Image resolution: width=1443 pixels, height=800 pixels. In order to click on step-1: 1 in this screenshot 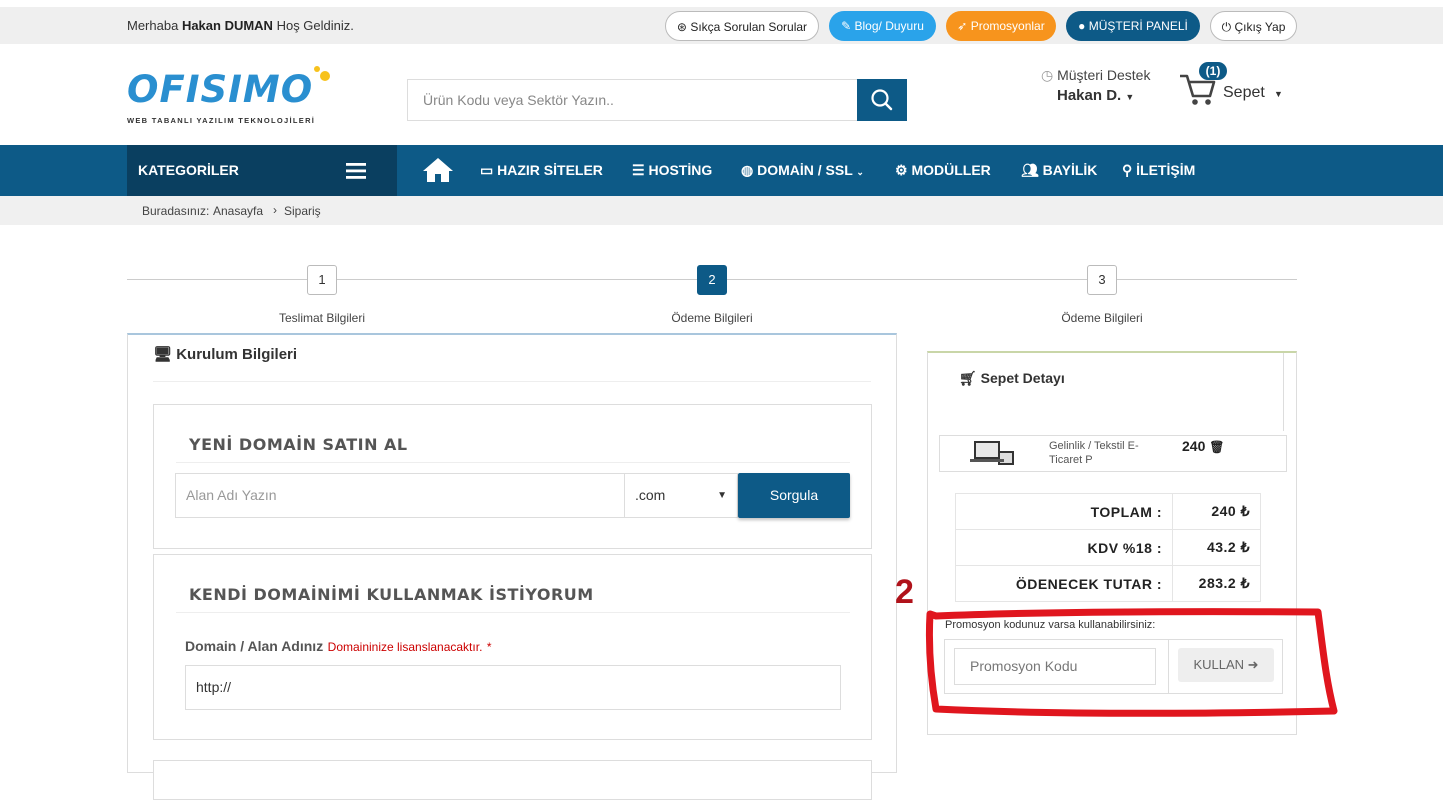, I will do `click(322, 280)`.